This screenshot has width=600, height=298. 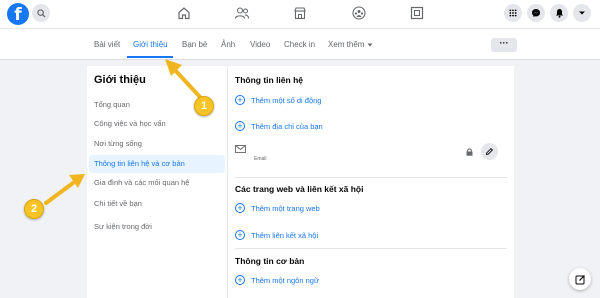 I want to click on top-navigation-bar: f, so click(x=300, y=14).